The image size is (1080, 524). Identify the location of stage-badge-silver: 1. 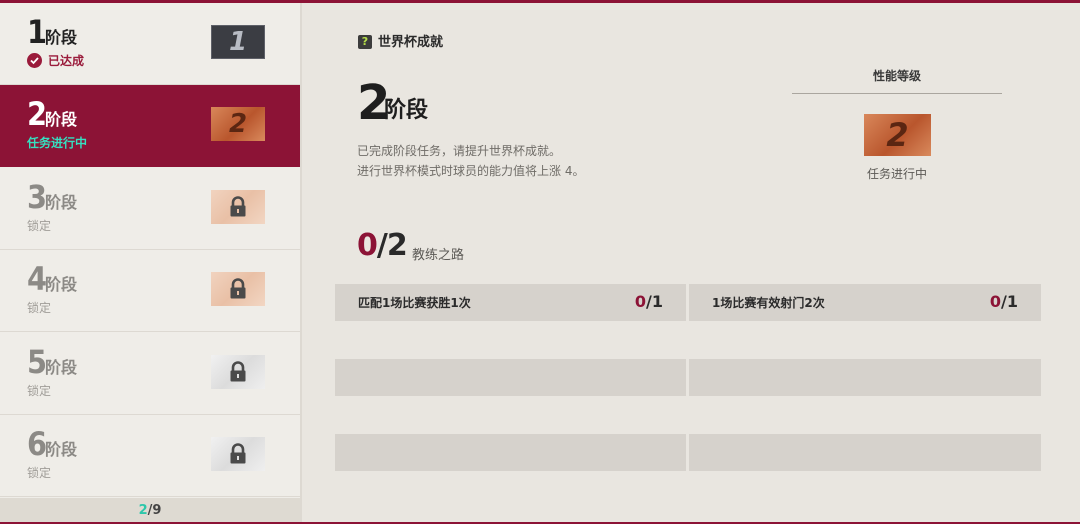
(238, 42).